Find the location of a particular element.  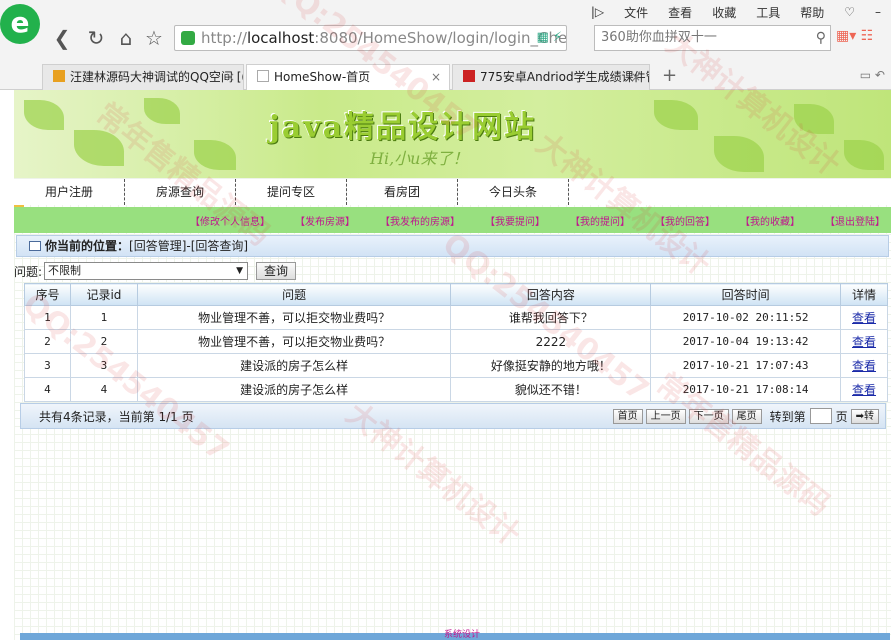

subnav-publish-house: 【发布房源】 is located at coordinates (325, 220).